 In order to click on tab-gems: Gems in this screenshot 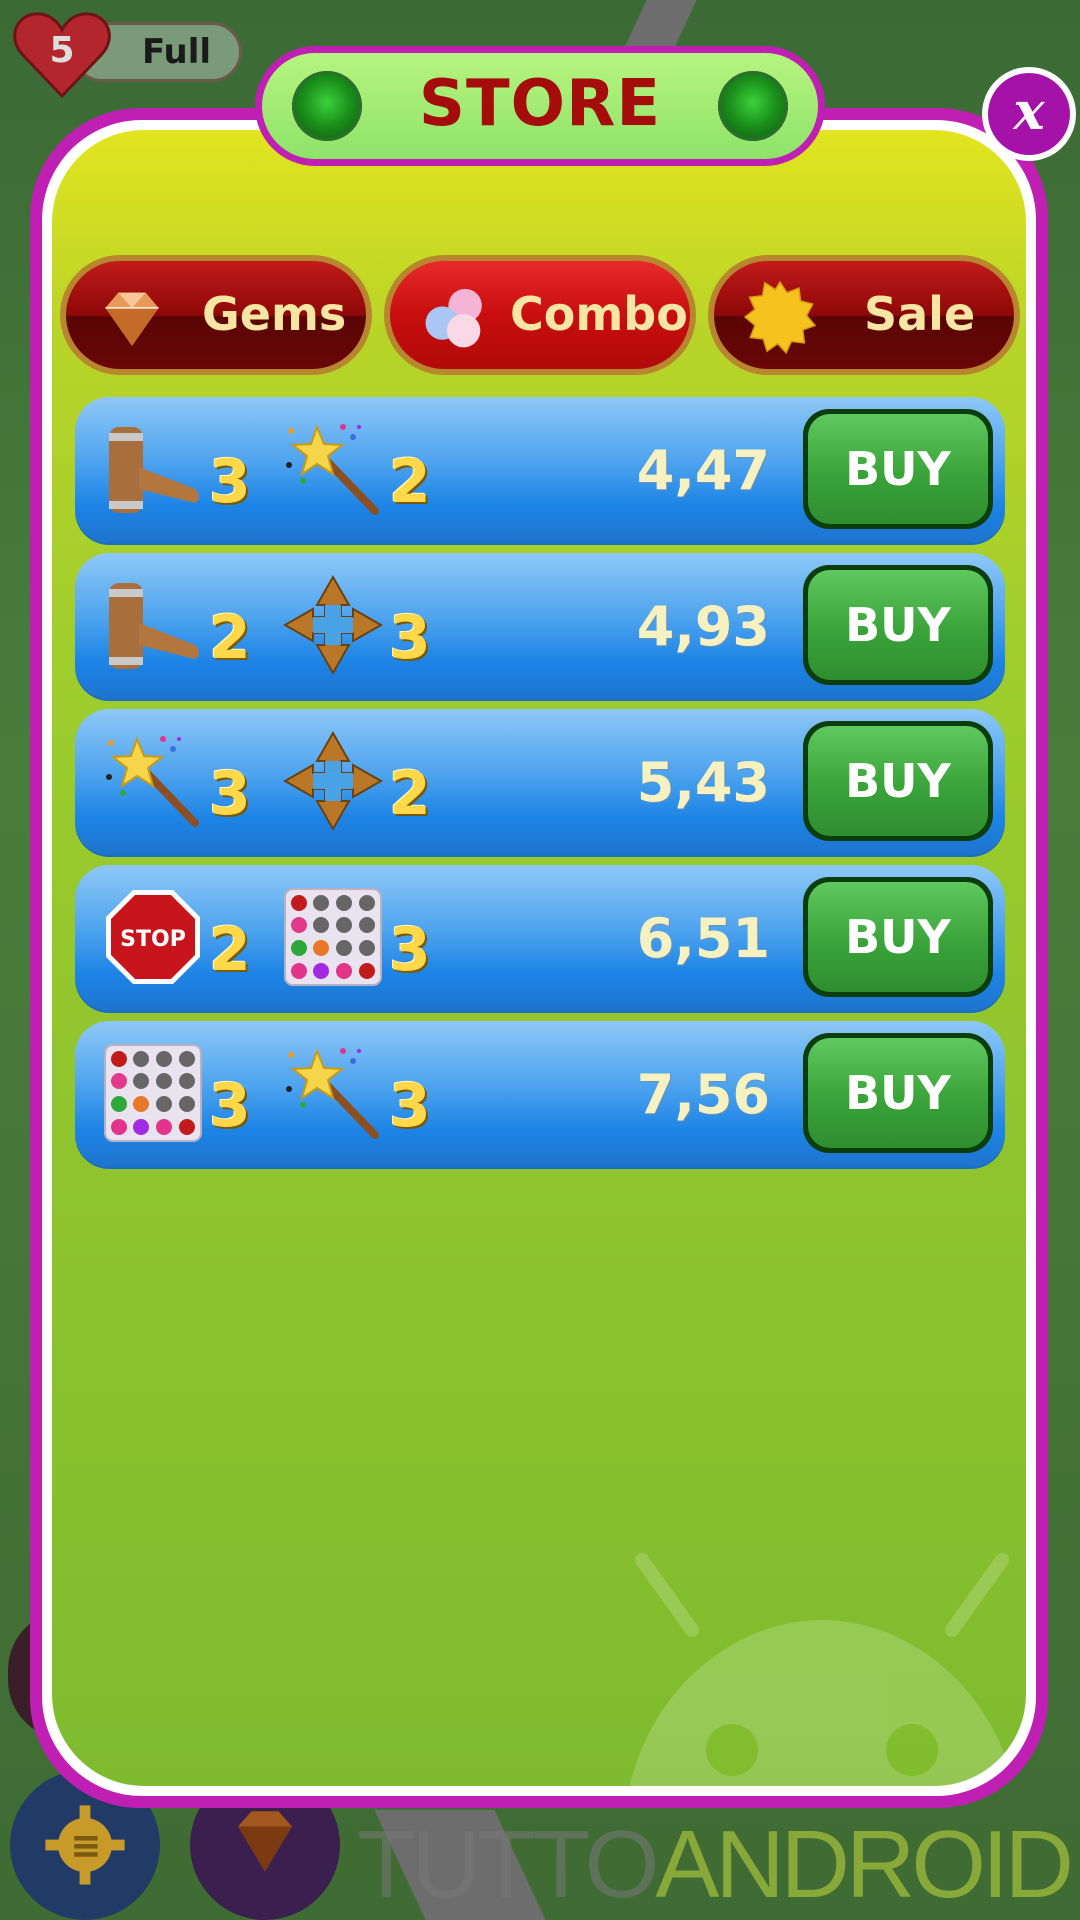, I will do `click(216, 315)`.